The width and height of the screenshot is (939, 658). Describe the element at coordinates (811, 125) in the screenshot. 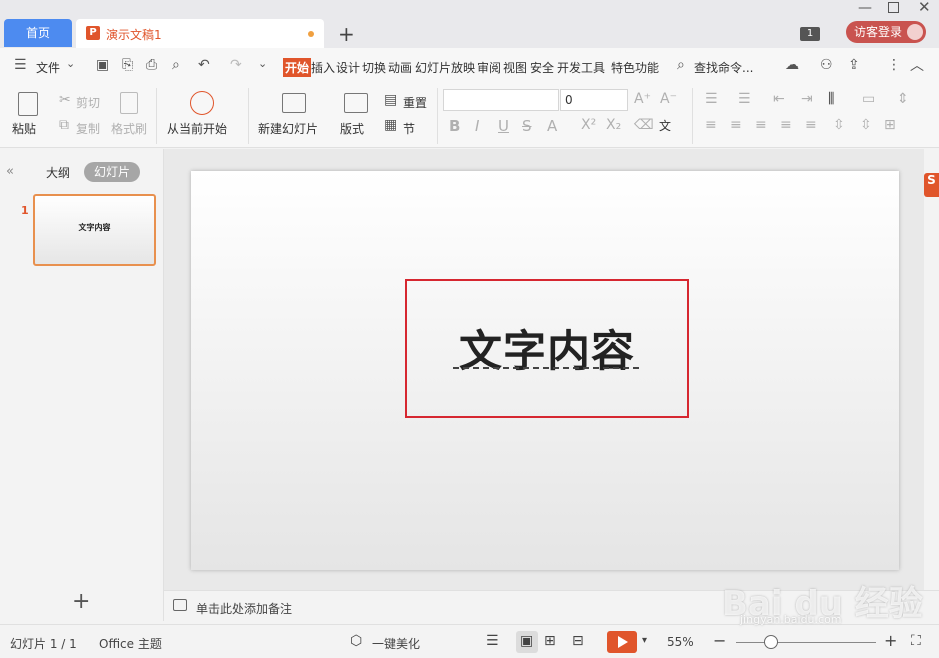

I see `distribute-icon: ≡` at that location.